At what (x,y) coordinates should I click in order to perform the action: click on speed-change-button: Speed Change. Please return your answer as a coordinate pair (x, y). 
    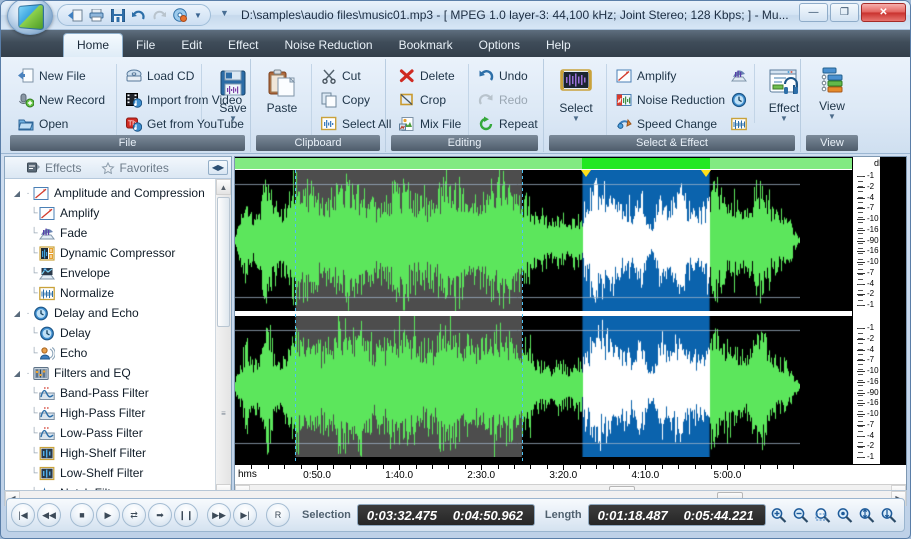
    Looking at the image, I should click on (664, 123).